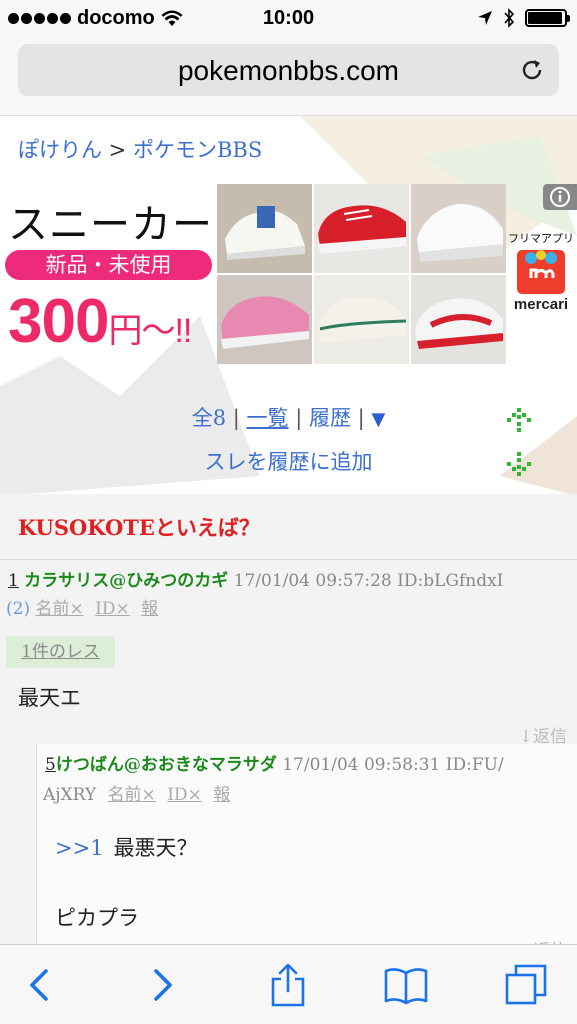 The width and height of the screenshot is (577, 1024). Describe the element at coordinates (509, 18) in the screenshot. I see `bluetooth-icon` at that location.